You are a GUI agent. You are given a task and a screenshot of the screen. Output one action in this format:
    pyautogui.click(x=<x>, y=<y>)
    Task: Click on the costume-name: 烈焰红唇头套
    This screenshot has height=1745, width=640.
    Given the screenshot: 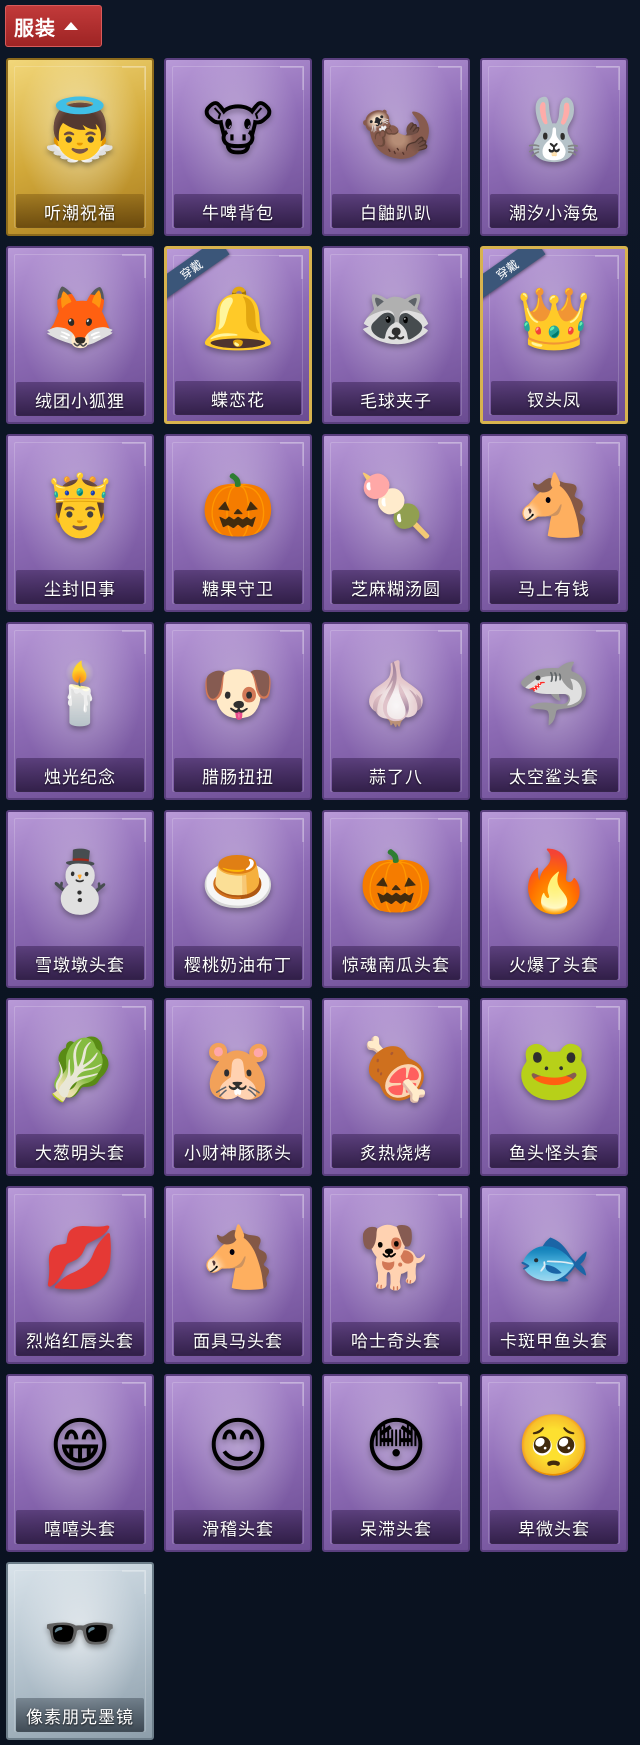 What is the action you would take?
    pyautogui.click(x=80, y=1341)
    